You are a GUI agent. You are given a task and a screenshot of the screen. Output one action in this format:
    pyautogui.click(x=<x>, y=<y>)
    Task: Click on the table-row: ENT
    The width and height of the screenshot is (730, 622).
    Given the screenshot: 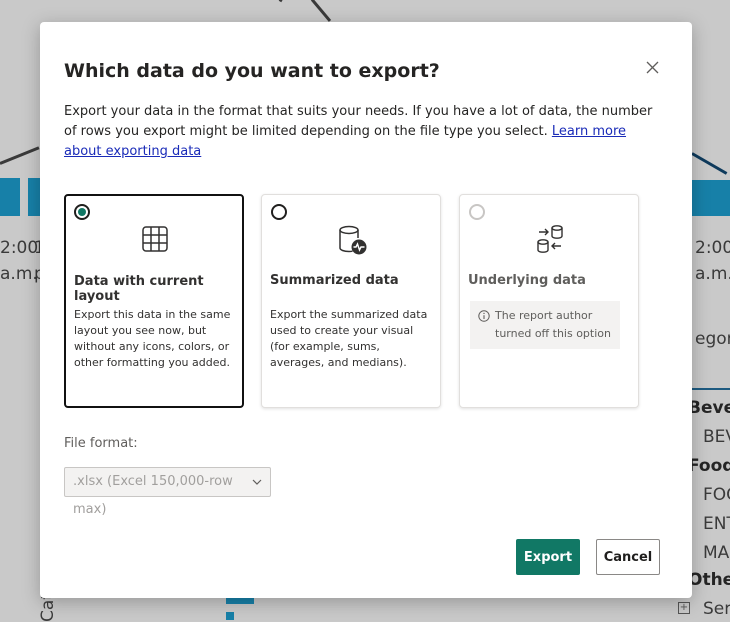 What is the action you would take?
    pyautogui.click(x=716, y=524)
    